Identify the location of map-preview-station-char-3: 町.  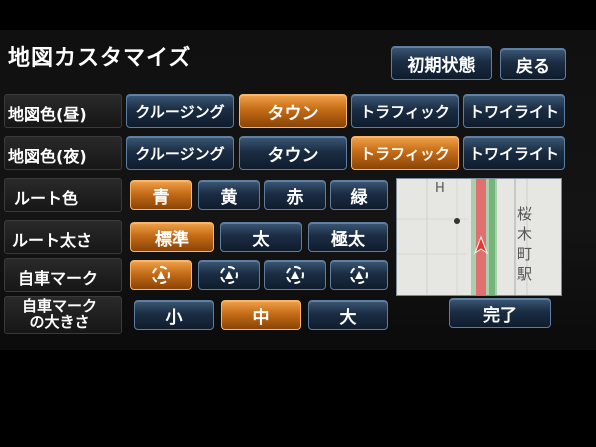
(525, 254).